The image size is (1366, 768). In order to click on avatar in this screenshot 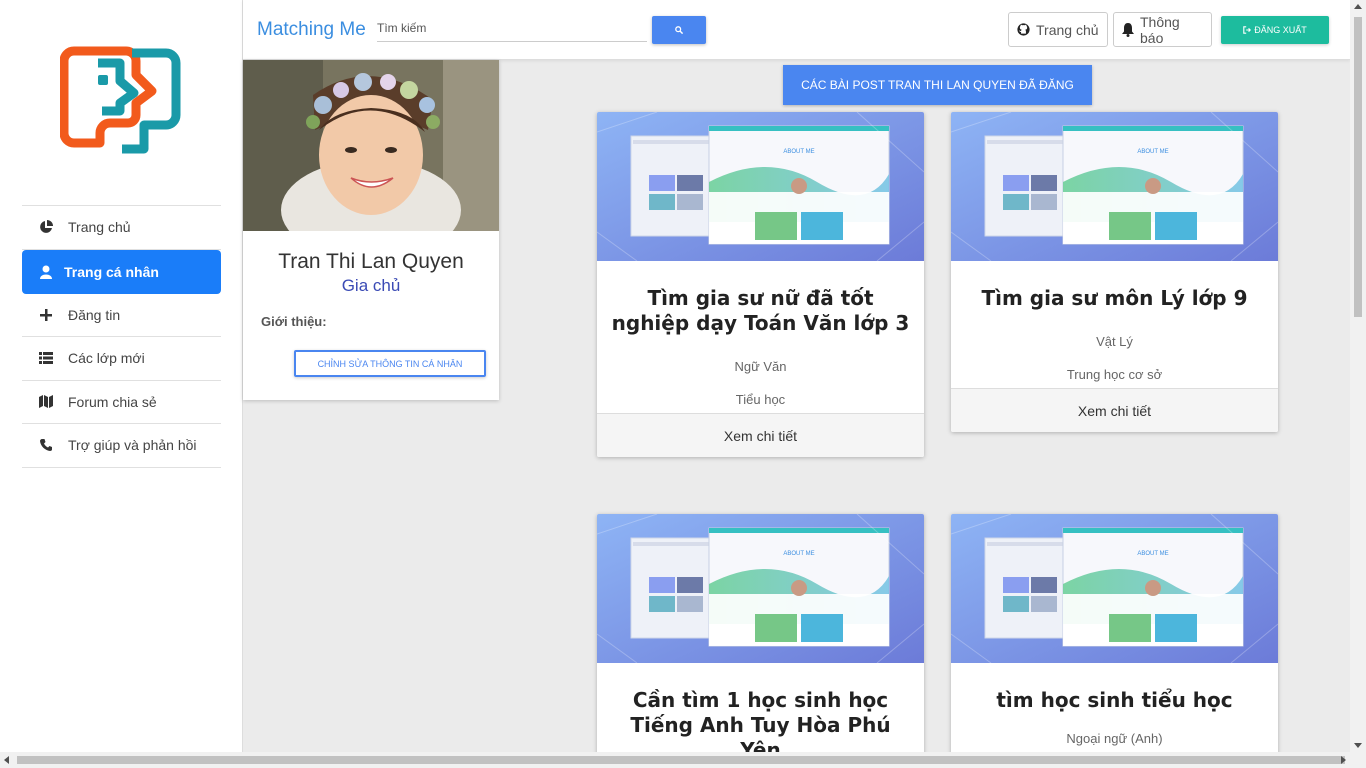, I will do `click(371, 145)`.